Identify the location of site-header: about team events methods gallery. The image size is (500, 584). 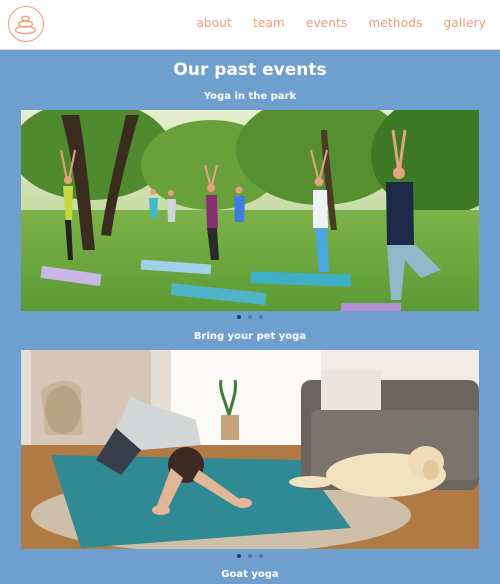
(250, 25).